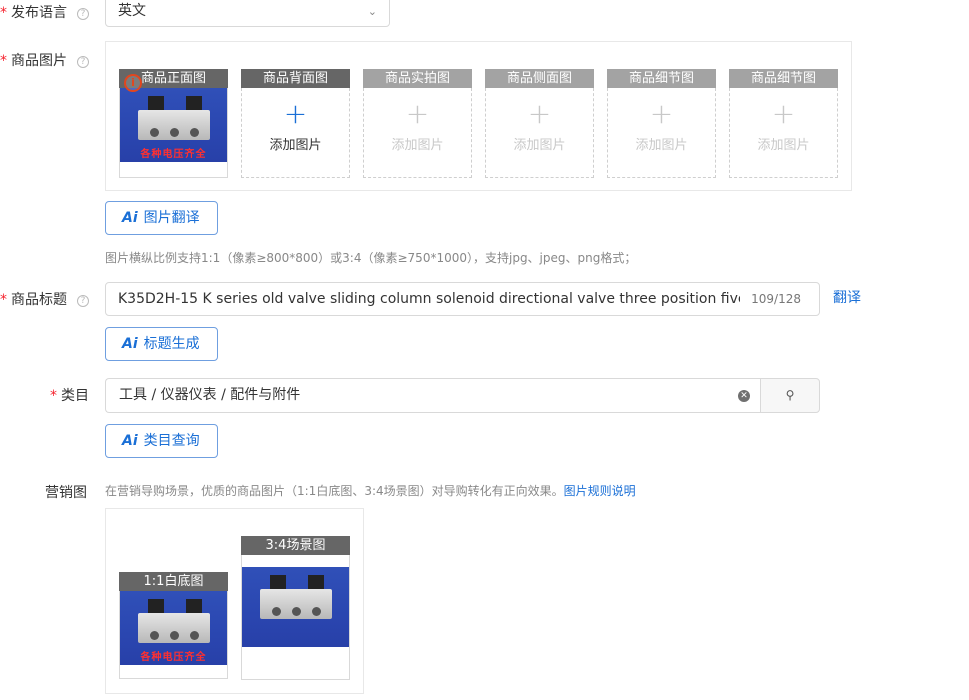 Image resolution: width=969 pixels, height=700 pixels. I want to click on language-label: * 发布语言?, so click(44, 12).